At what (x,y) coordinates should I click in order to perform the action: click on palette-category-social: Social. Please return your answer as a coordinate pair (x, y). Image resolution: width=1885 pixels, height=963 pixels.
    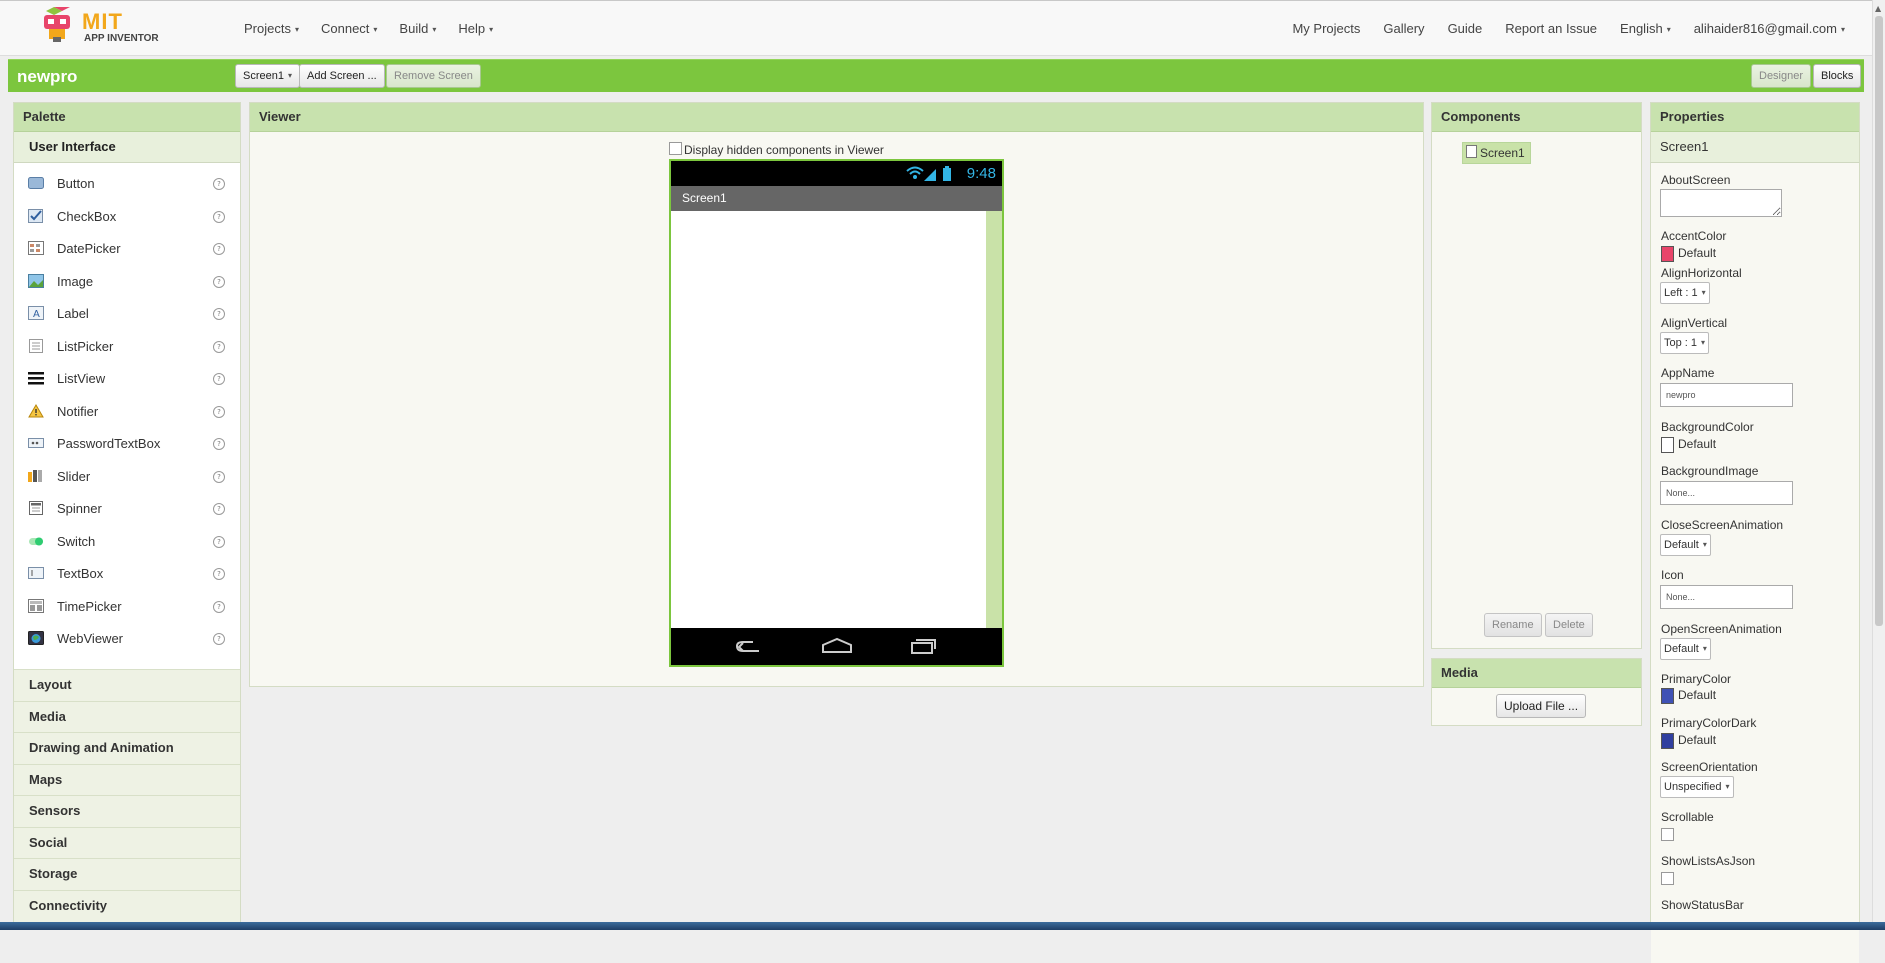
    Looking at the image, I should click on (127, 842).